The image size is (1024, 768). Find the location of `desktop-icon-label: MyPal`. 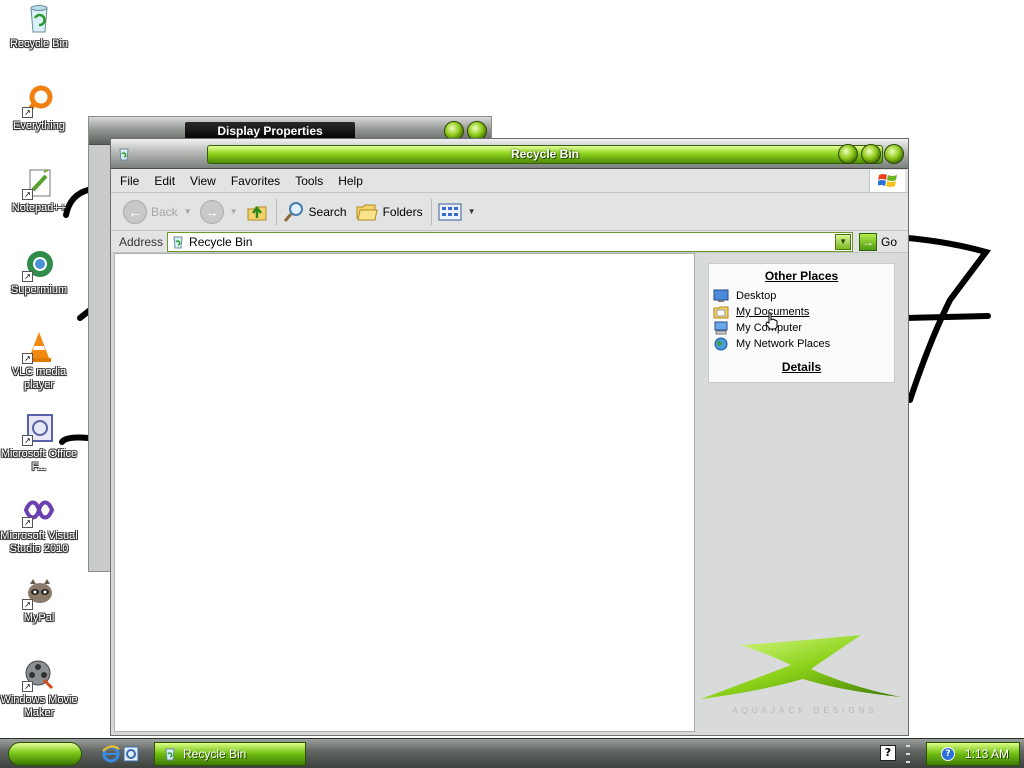

desktop-icon-label: MyPal is located at coordinates (39, 618).